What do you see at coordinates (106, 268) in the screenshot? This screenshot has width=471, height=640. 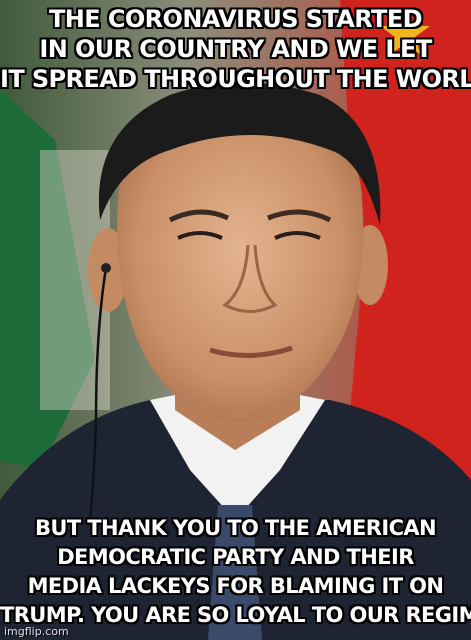 I see `earpiece` at bounding box center [106, 268].